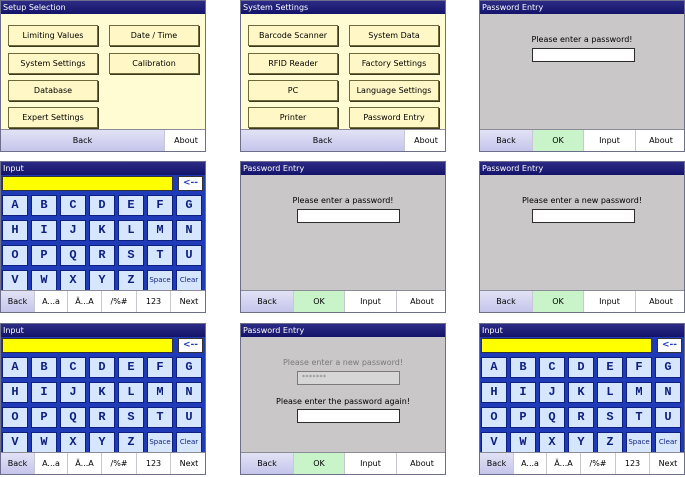 The height and width of the screenshot is (477, 685). Describe the element at coordinates (160, 367) in the screenshot. I see `key-f: F` at that location.